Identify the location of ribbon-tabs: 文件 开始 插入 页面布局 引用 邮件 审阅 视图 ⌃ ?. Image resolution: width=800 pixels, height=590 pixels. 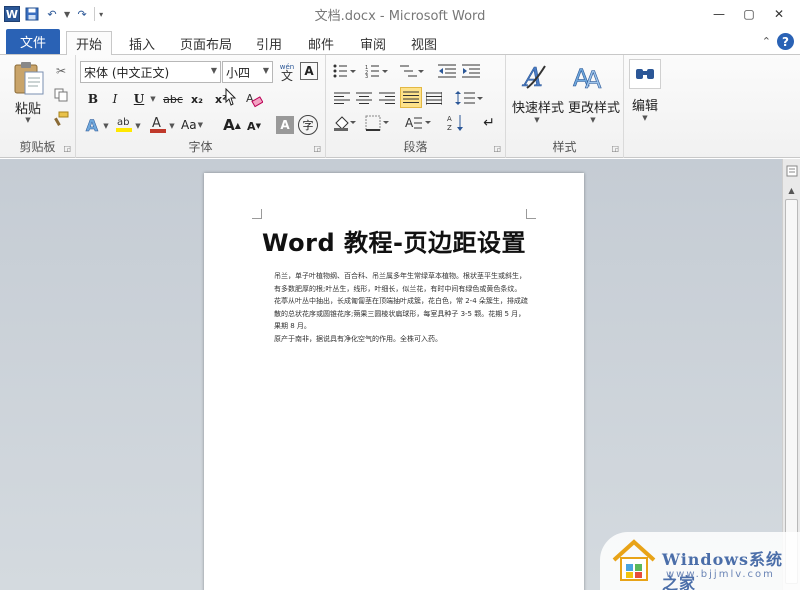
(400, 42).